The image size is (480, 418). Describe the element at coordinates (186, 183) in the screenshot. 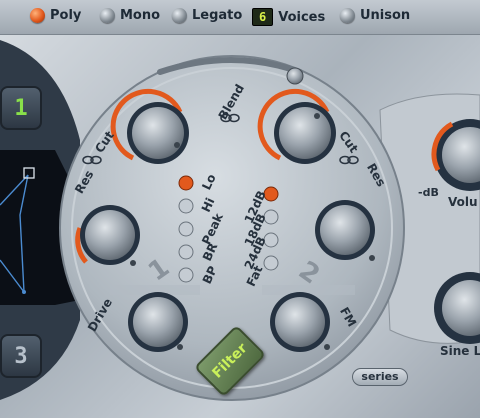

I see `filter-type-lo-led` at that location.